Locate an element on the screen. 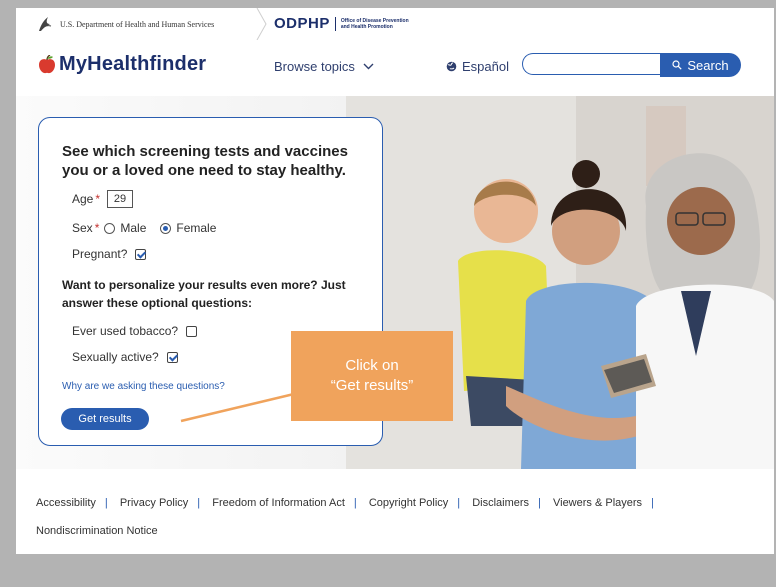 The width and height of the screenshot is (776, 587). odphp-separator is located at coordinates (335, 23).